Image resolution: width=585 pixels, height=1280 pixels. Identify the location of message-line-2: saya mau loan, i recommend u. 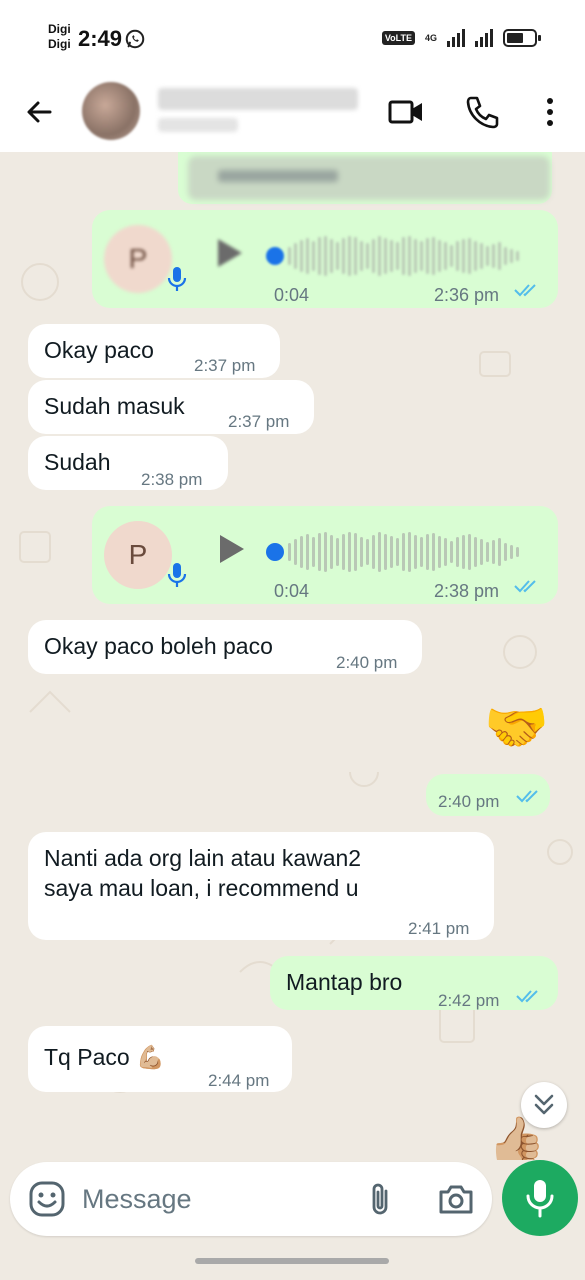
(201, 888).